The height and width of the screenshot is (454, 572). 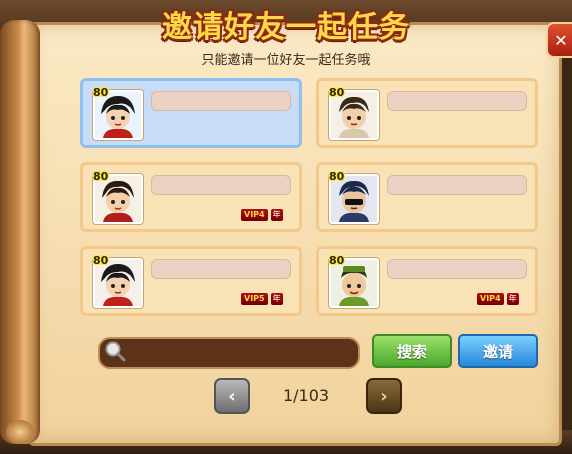 I want to click on page-indicator: 1/103, so click(x=306, y=395).